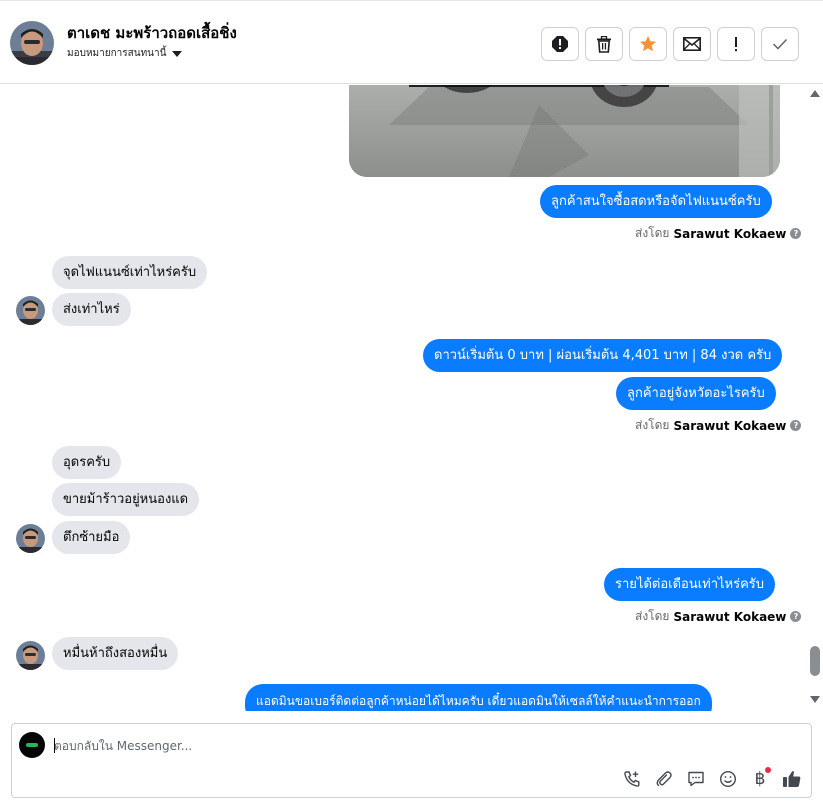  I want to click on message-outgoing: ลูกค้าอยู่จังหวัดอะไรครับ, so click(696, 393).